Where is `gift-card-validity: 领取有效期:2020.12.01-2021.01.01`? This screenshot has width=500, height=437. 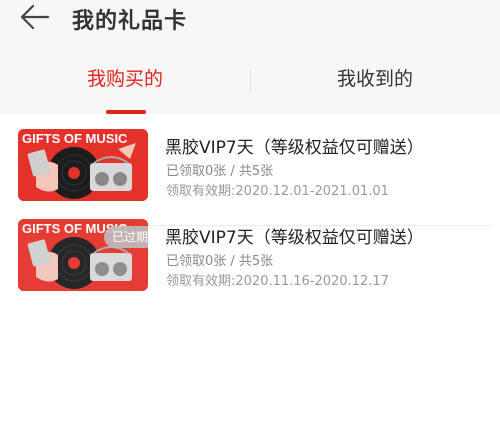 gift-card-validity: 领取有效期:2020.12.01-2021.01.01 is located at coordinates (277, 191).